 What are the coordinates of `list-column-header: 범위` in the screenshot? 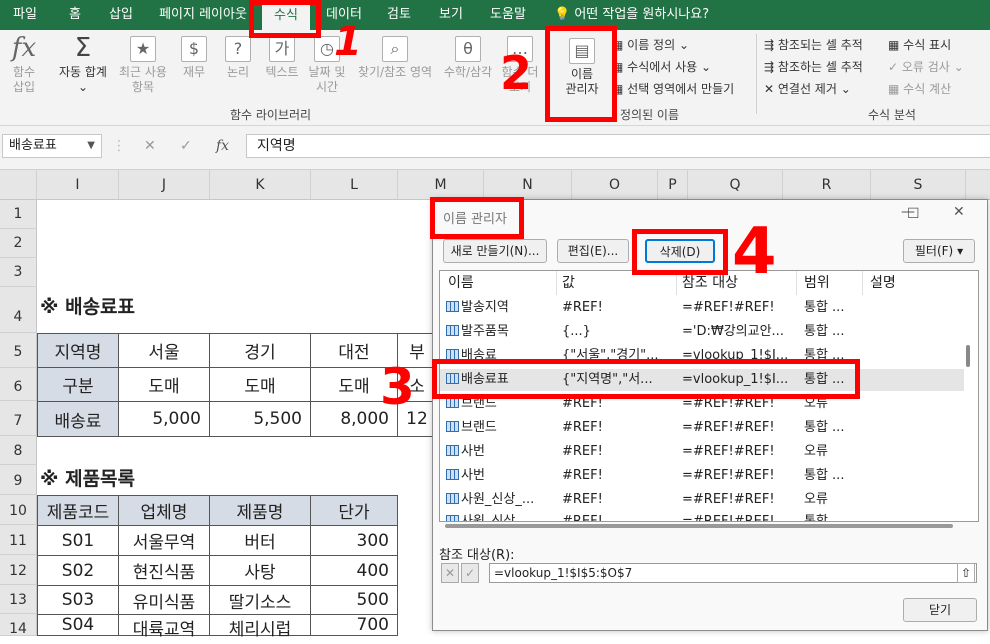 It's located at (817, 283).